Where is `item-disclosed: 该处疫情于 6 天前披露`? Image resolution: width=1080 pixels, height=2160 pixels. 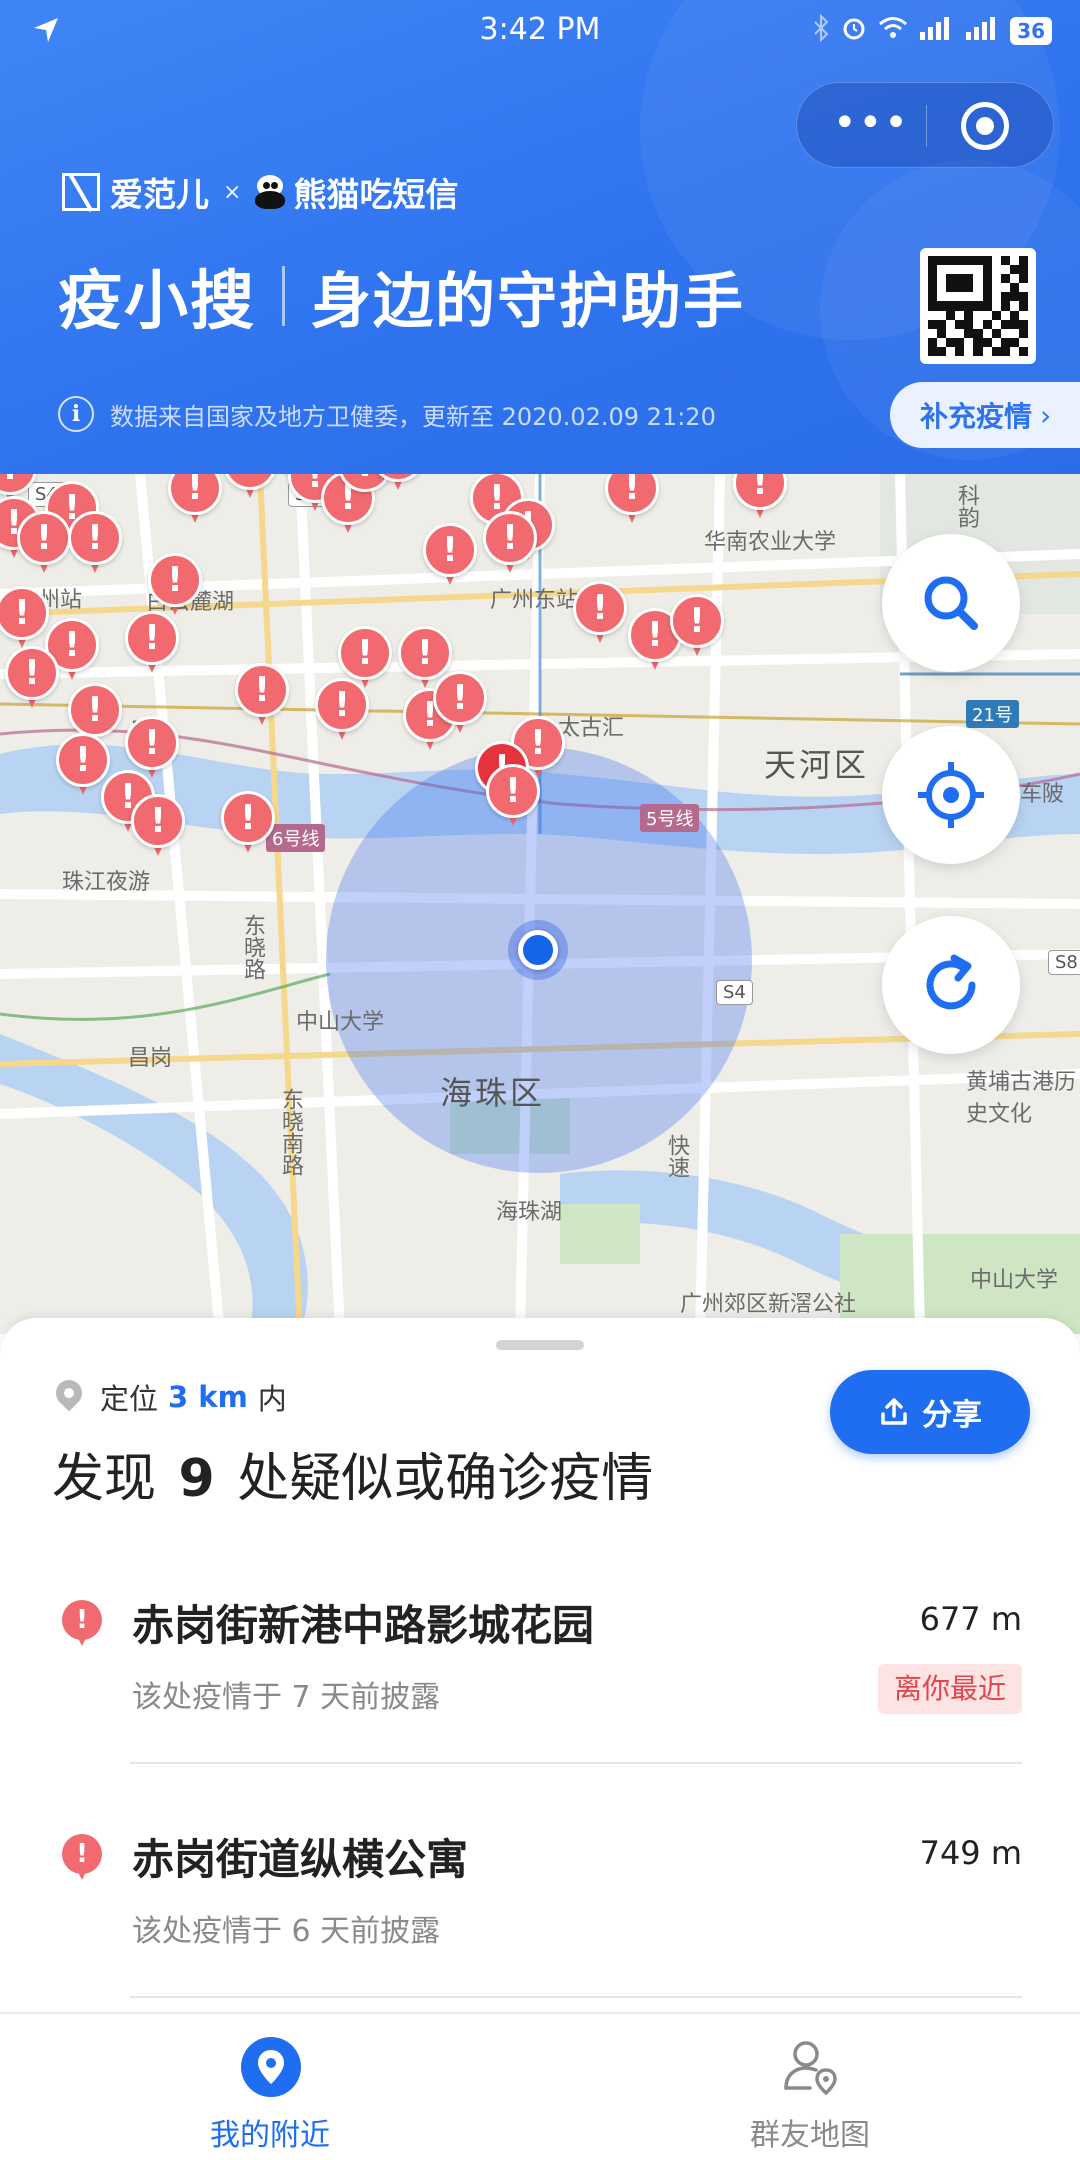
item-disclosed: 该处疫情于 6 天前披露 is located at coordinates (286, 1931).